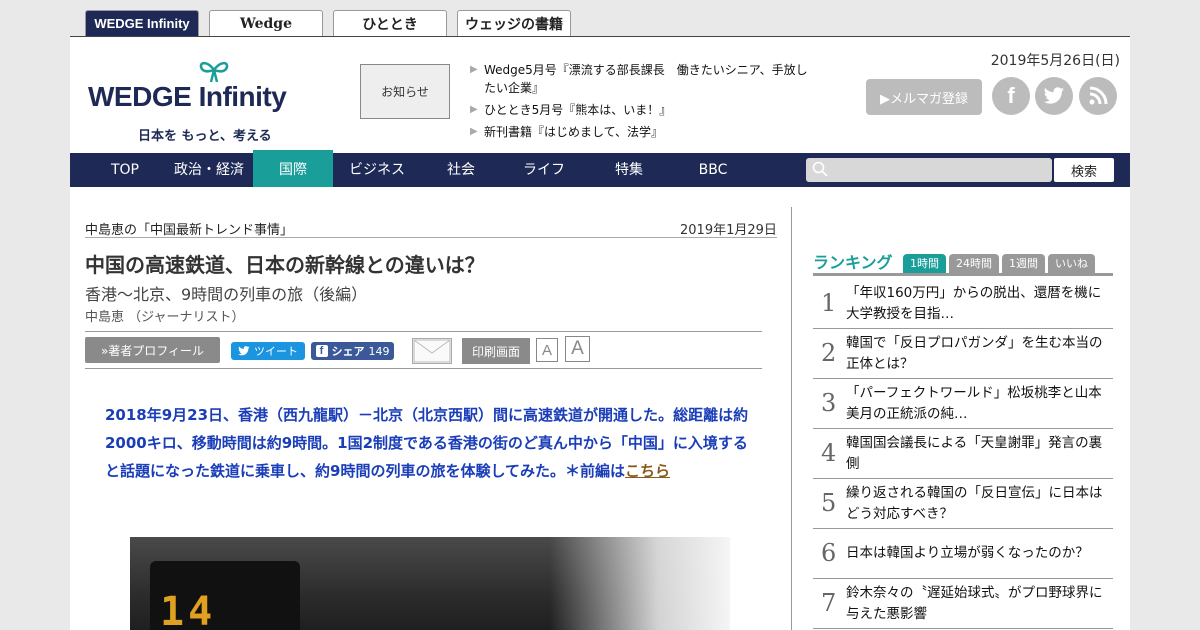  Describe the element at coordinates (642, 132) in the screenshot. I see `news-item: 新刊書籍『はじめまして、法学』` at that location.